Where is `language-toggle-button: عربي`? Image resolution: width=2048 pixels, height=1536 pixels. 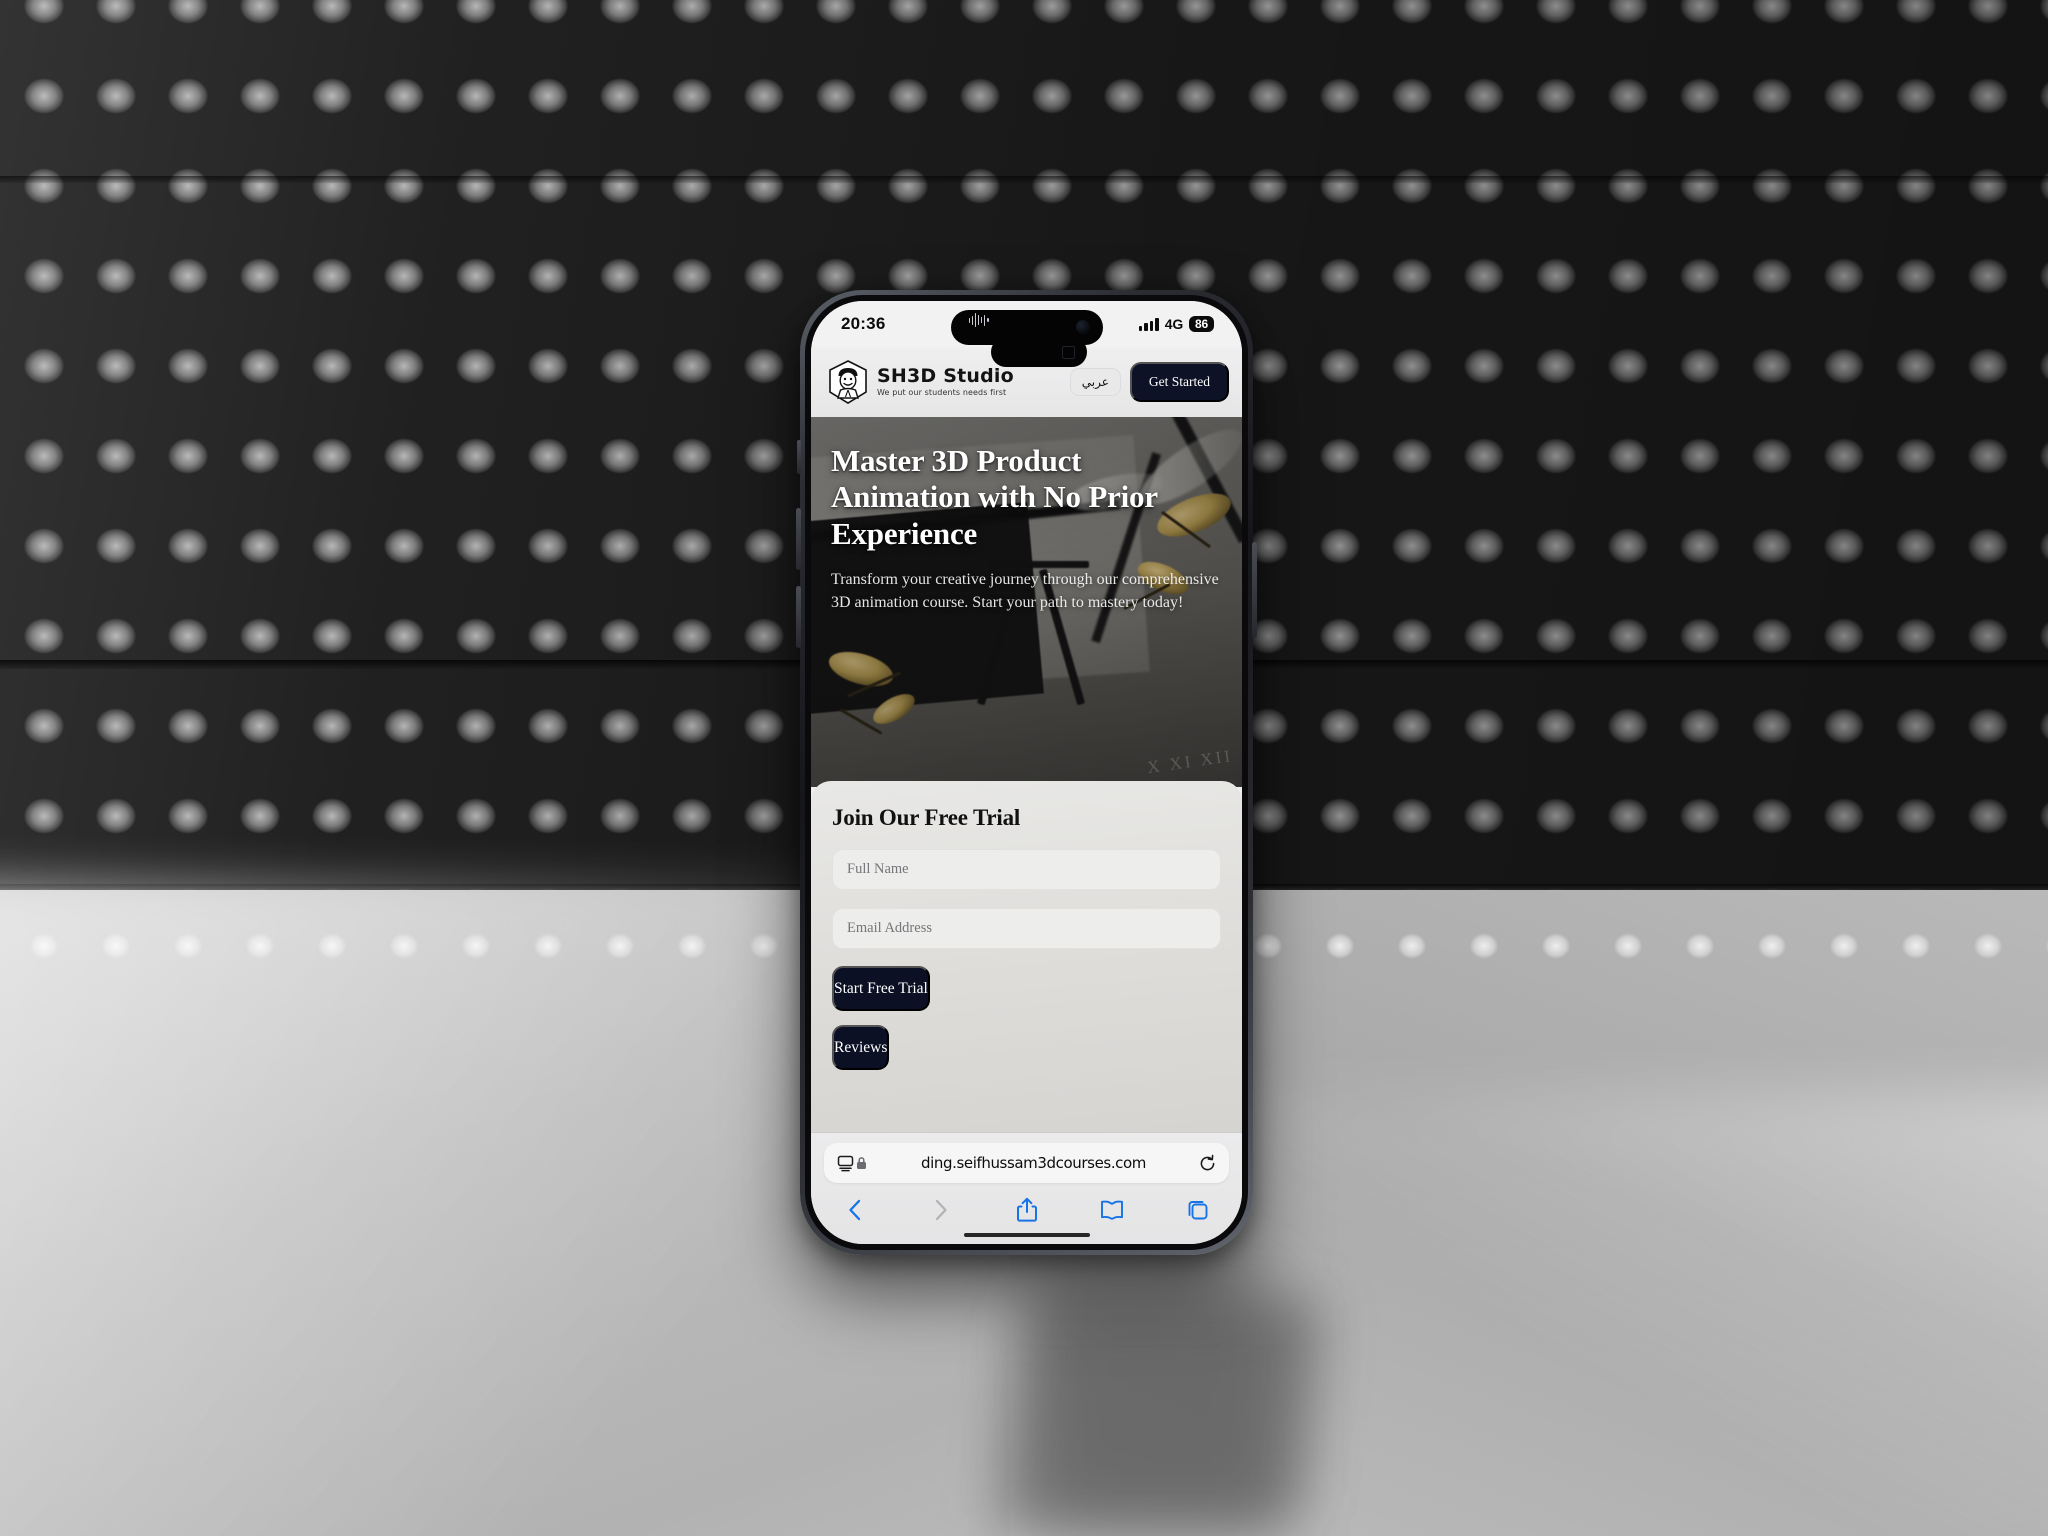
language-toggle-button: عربي is located at coordinates (1095, 382).